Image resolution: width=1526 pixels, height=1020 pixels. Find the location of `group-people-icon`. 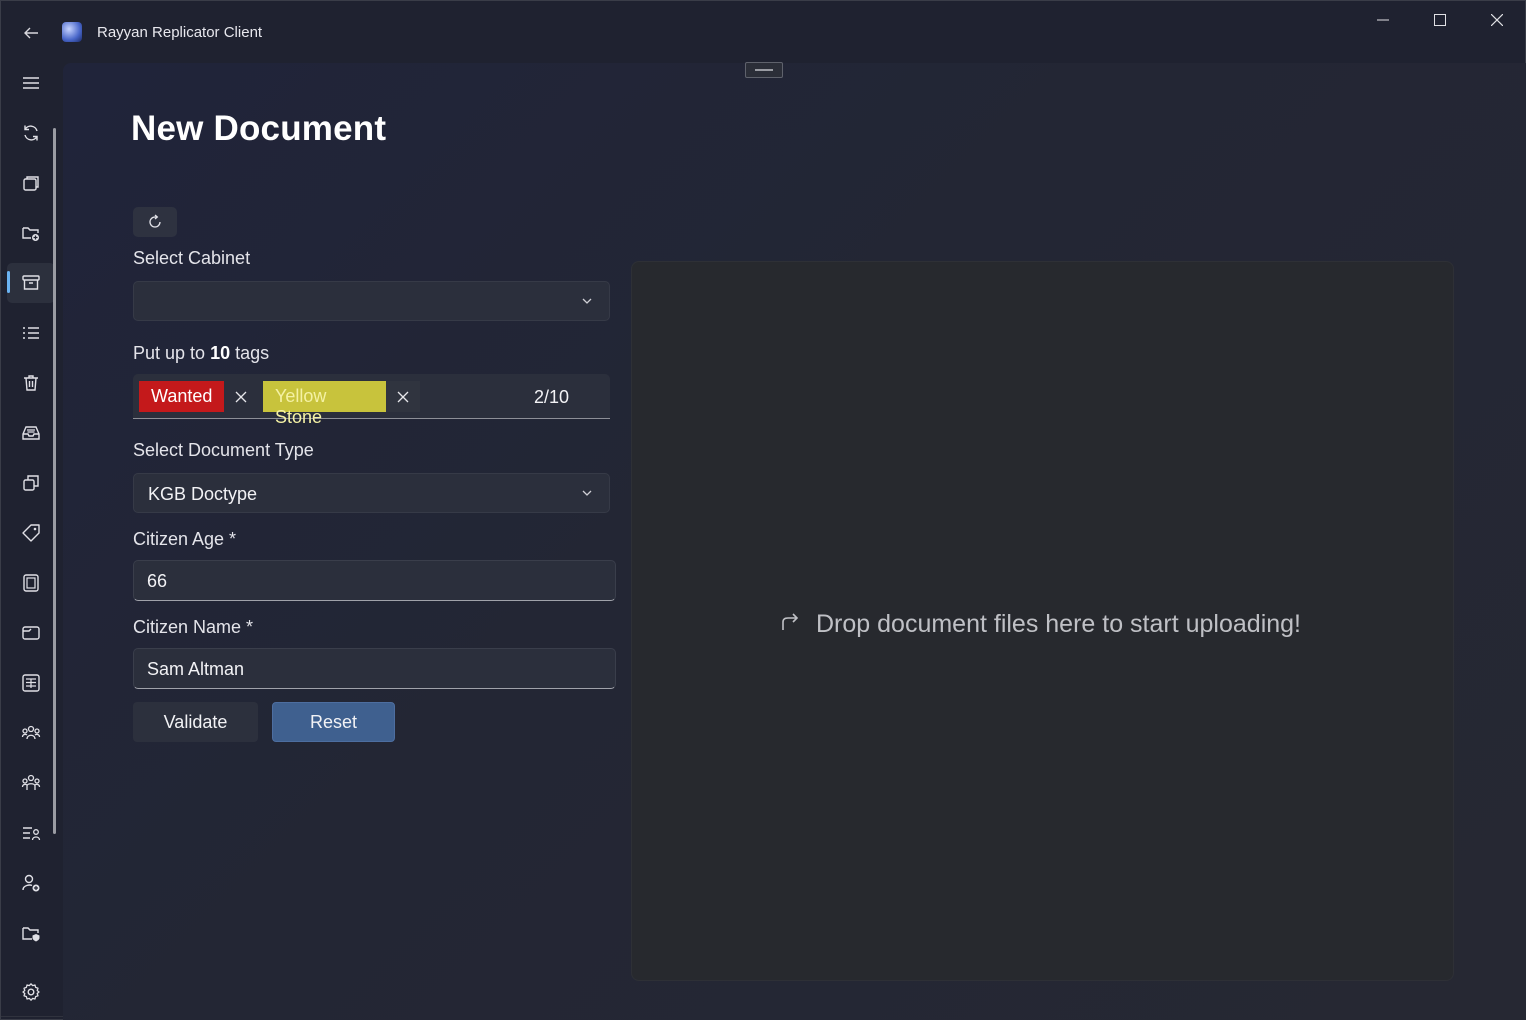

group-people-icon is located at coordinates (31, 732).